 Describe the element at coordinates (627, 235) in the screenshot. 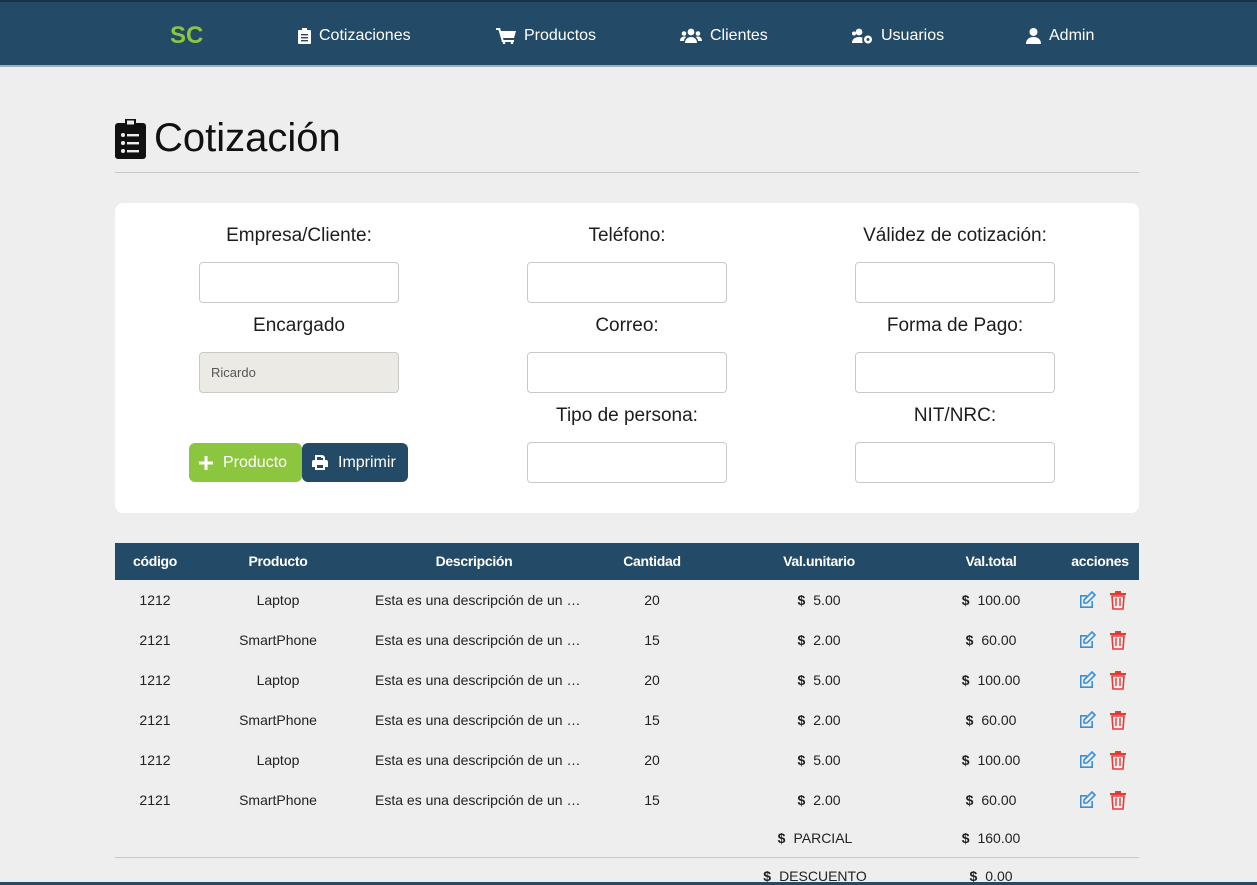

I see `telefono-label: Teléfono:` at that location.